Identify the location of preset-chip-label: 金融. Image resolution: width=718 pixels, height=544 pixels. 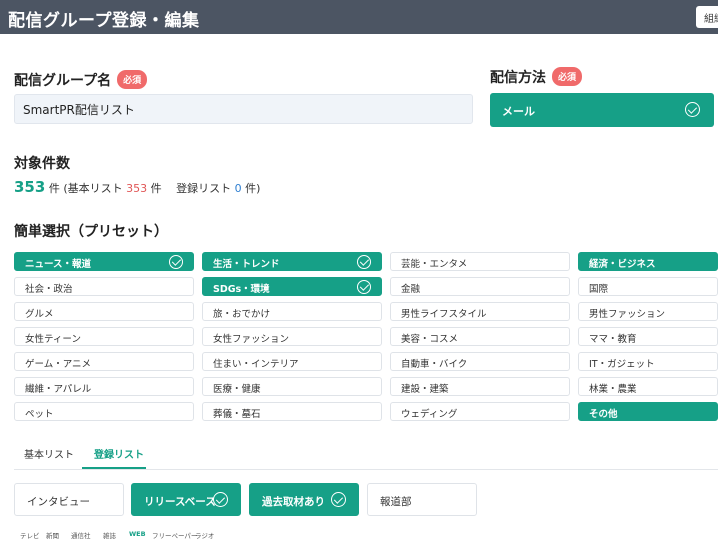
(411, 289).